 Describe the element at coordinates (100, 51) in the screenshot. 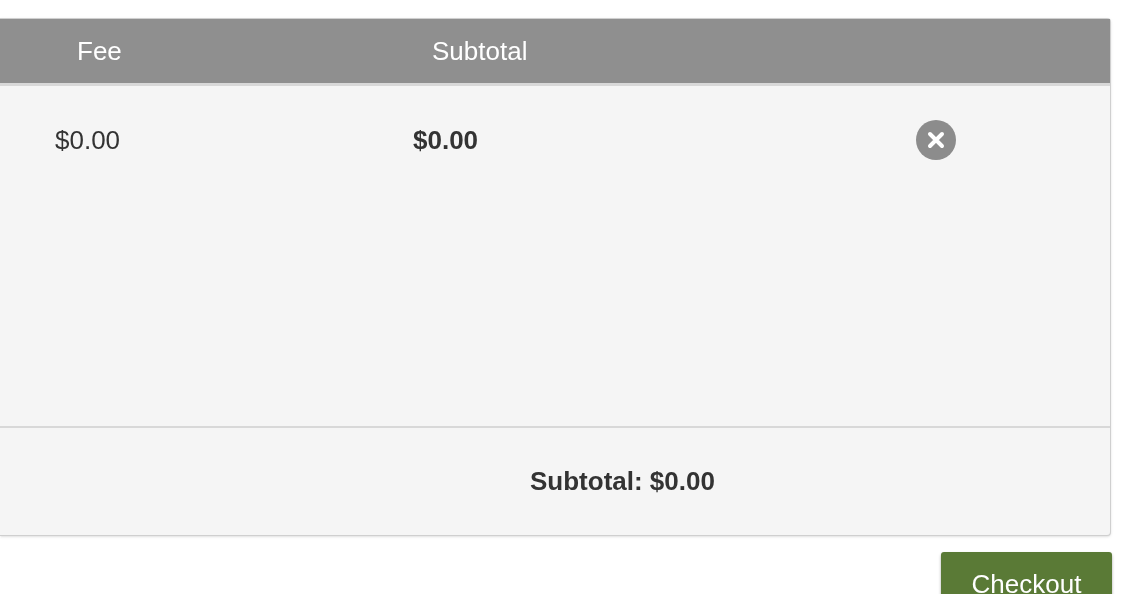

I see `column-header: Fee` at that location.